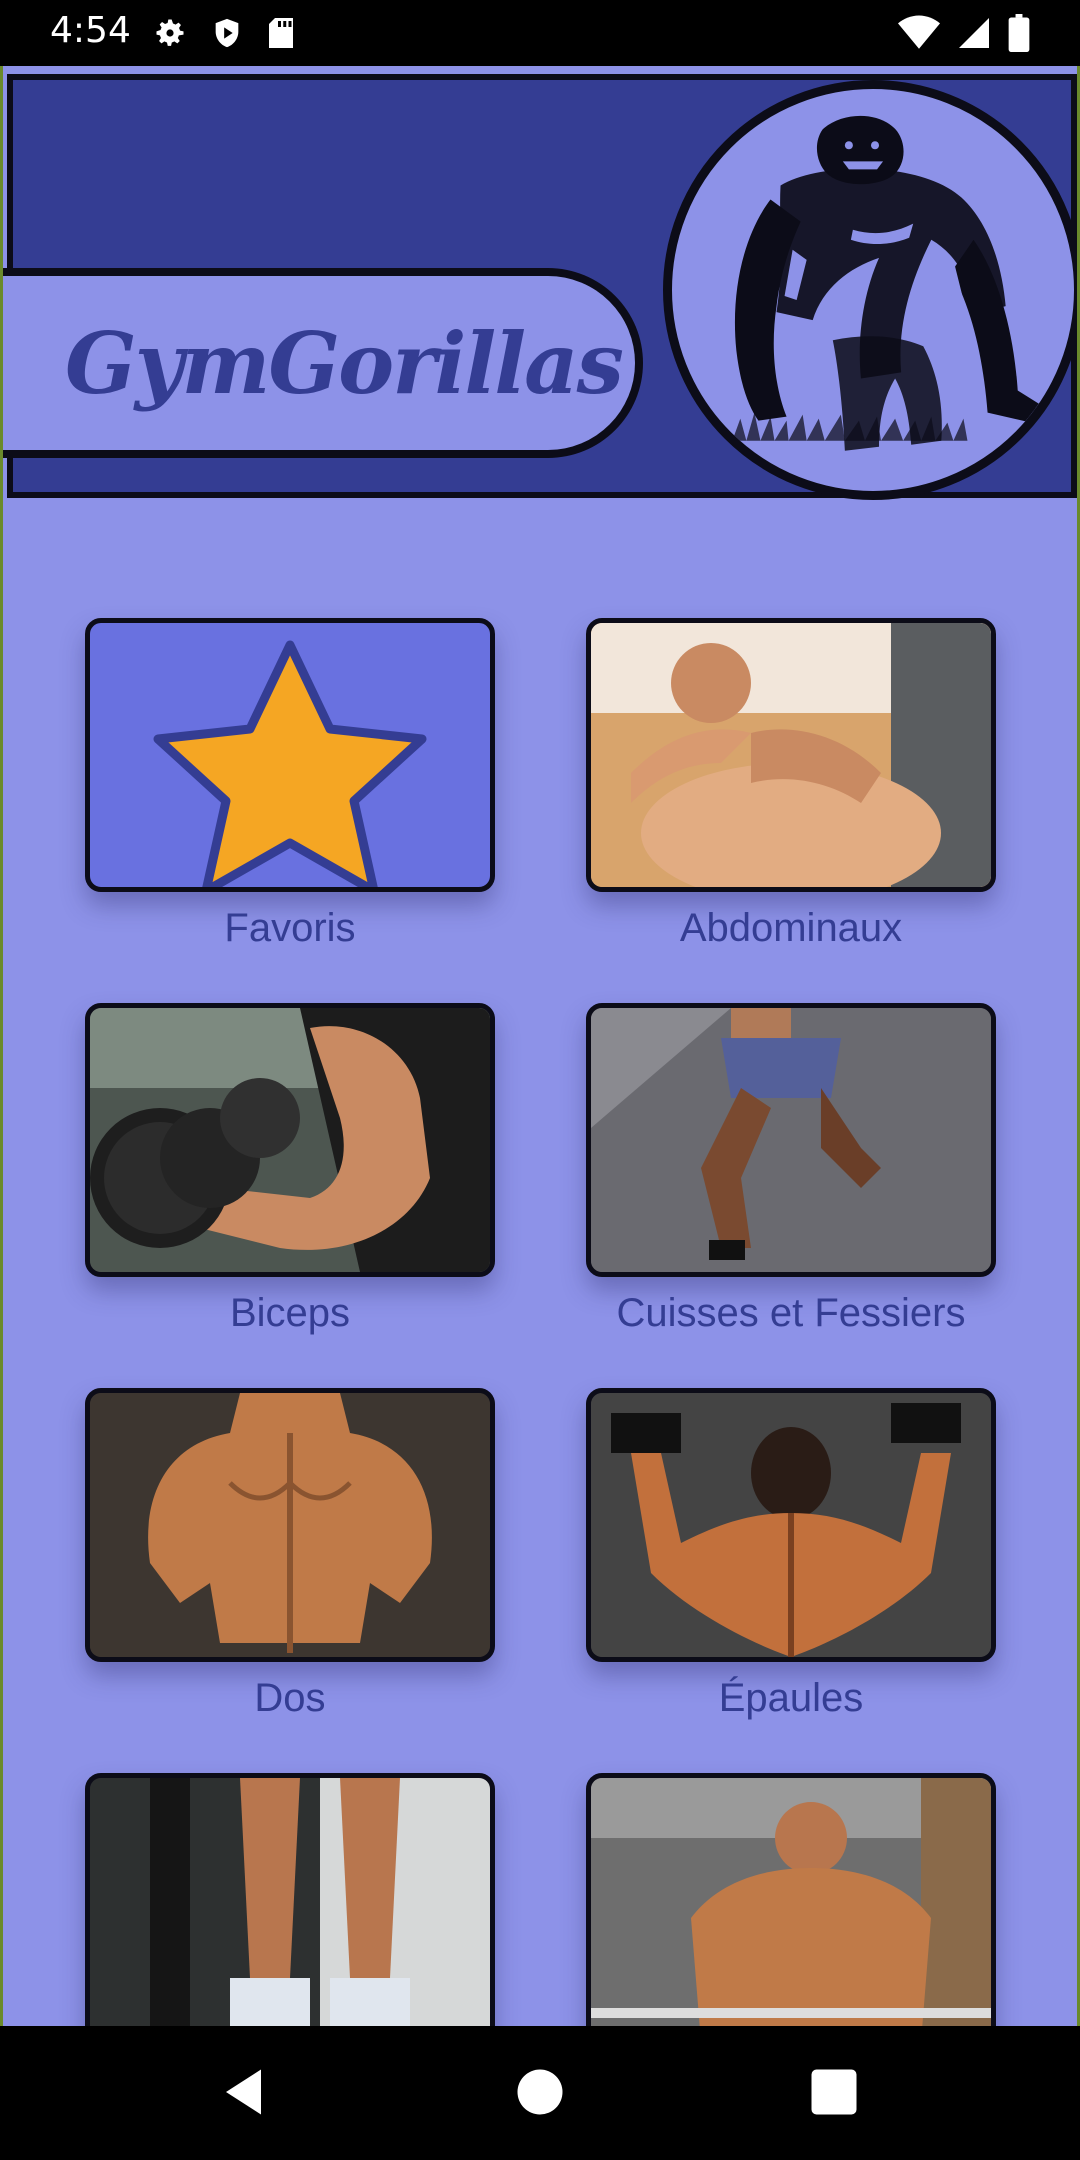  I want to click on legs-photo, so click(791, 1140).